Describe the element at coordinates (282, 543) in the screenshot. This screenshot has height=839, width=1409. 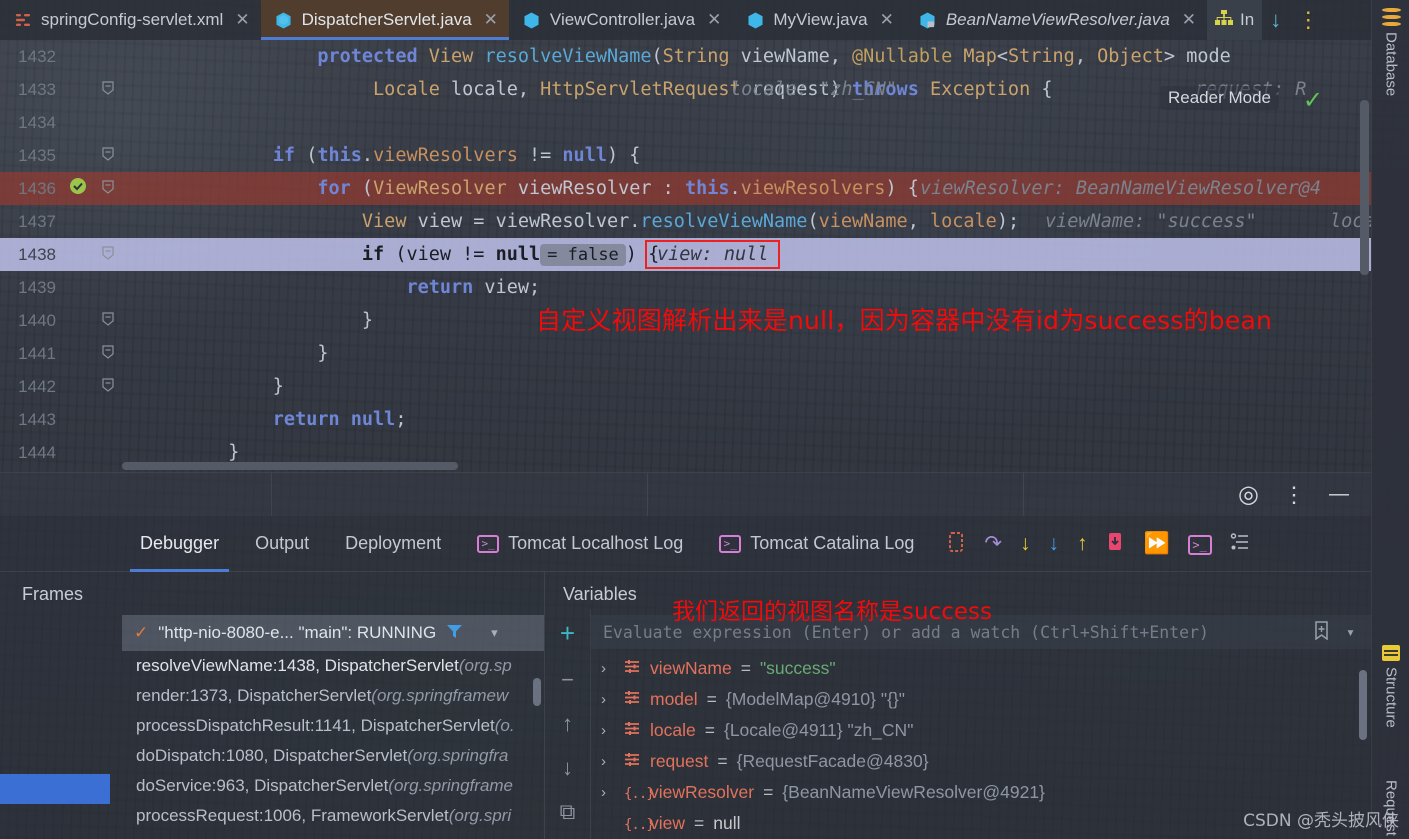
I see `tab-output: Output` at that location.